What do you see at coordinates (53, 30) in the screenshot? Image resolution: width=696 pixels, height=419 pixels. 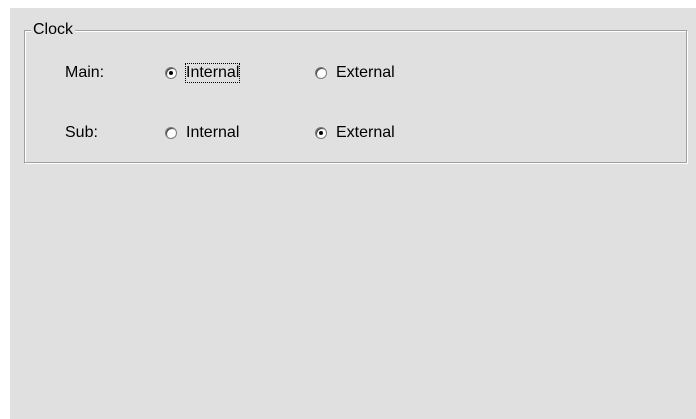 I see `clock-group-title: Clock` at bounding box center [53, 30].